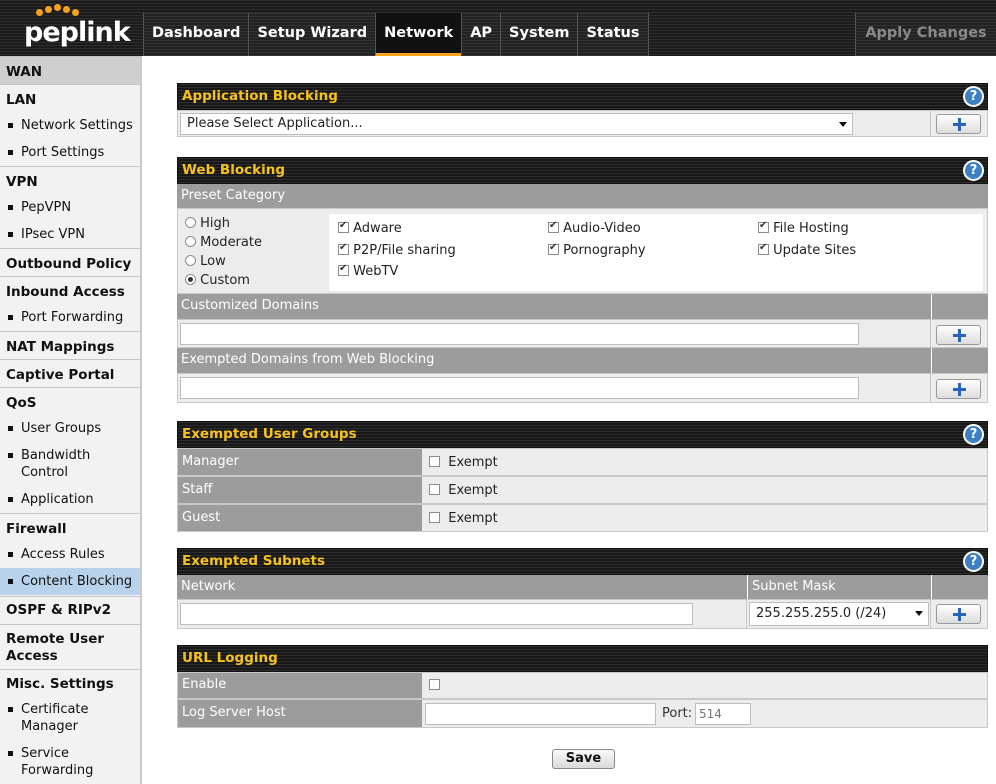  What do you see at coordinates (519, 334) in the screenshot?
I see `customized-domain-input` at bounding box center [519, 334].